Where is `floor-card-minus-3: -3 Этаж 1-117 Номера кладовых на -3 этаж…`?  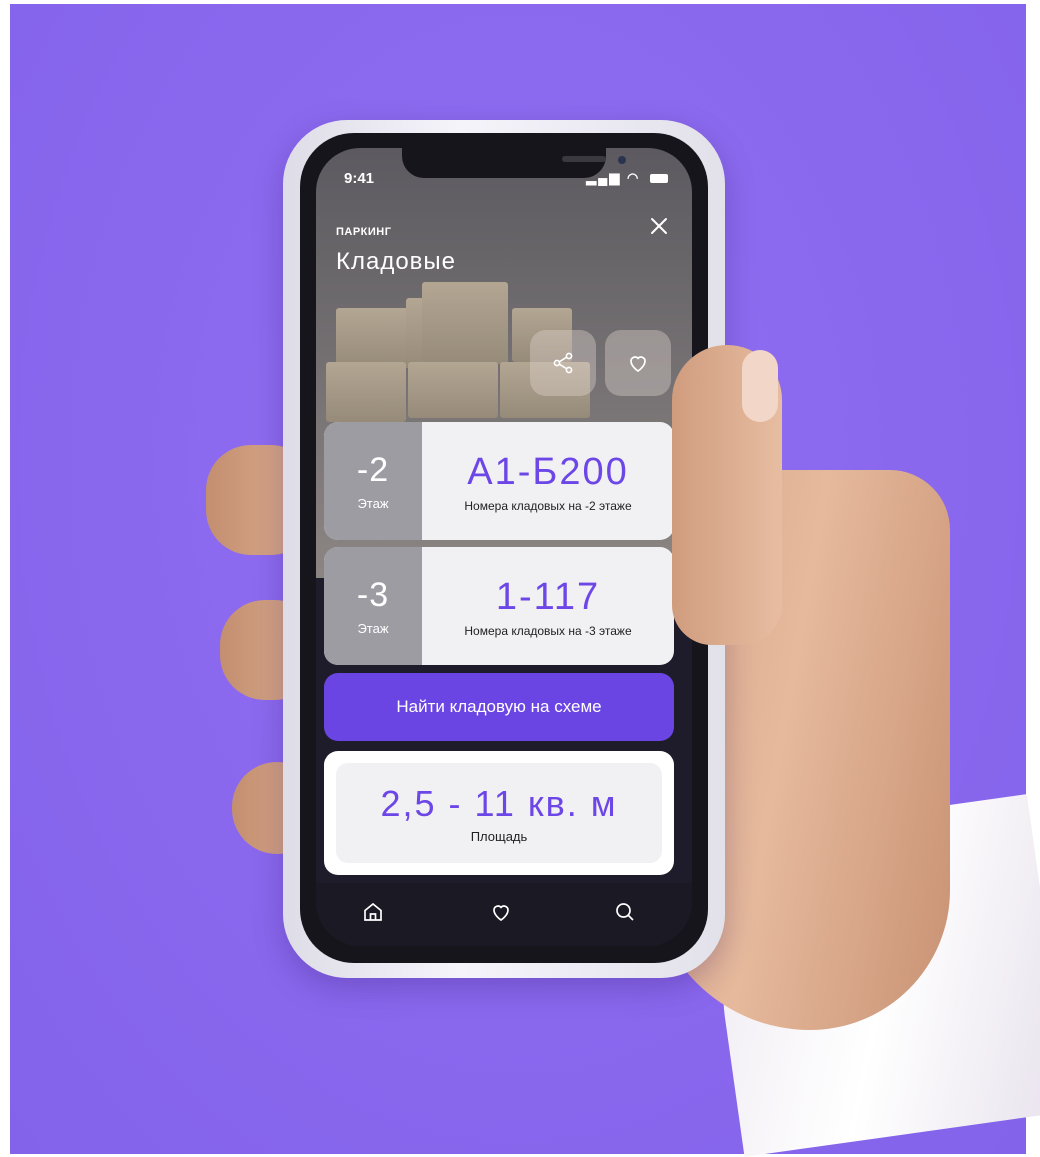
floor-card-minus-3: -3 Этаж 1-117 Номера кладовых на -3 этаж… is located at coordinates (499, 606).